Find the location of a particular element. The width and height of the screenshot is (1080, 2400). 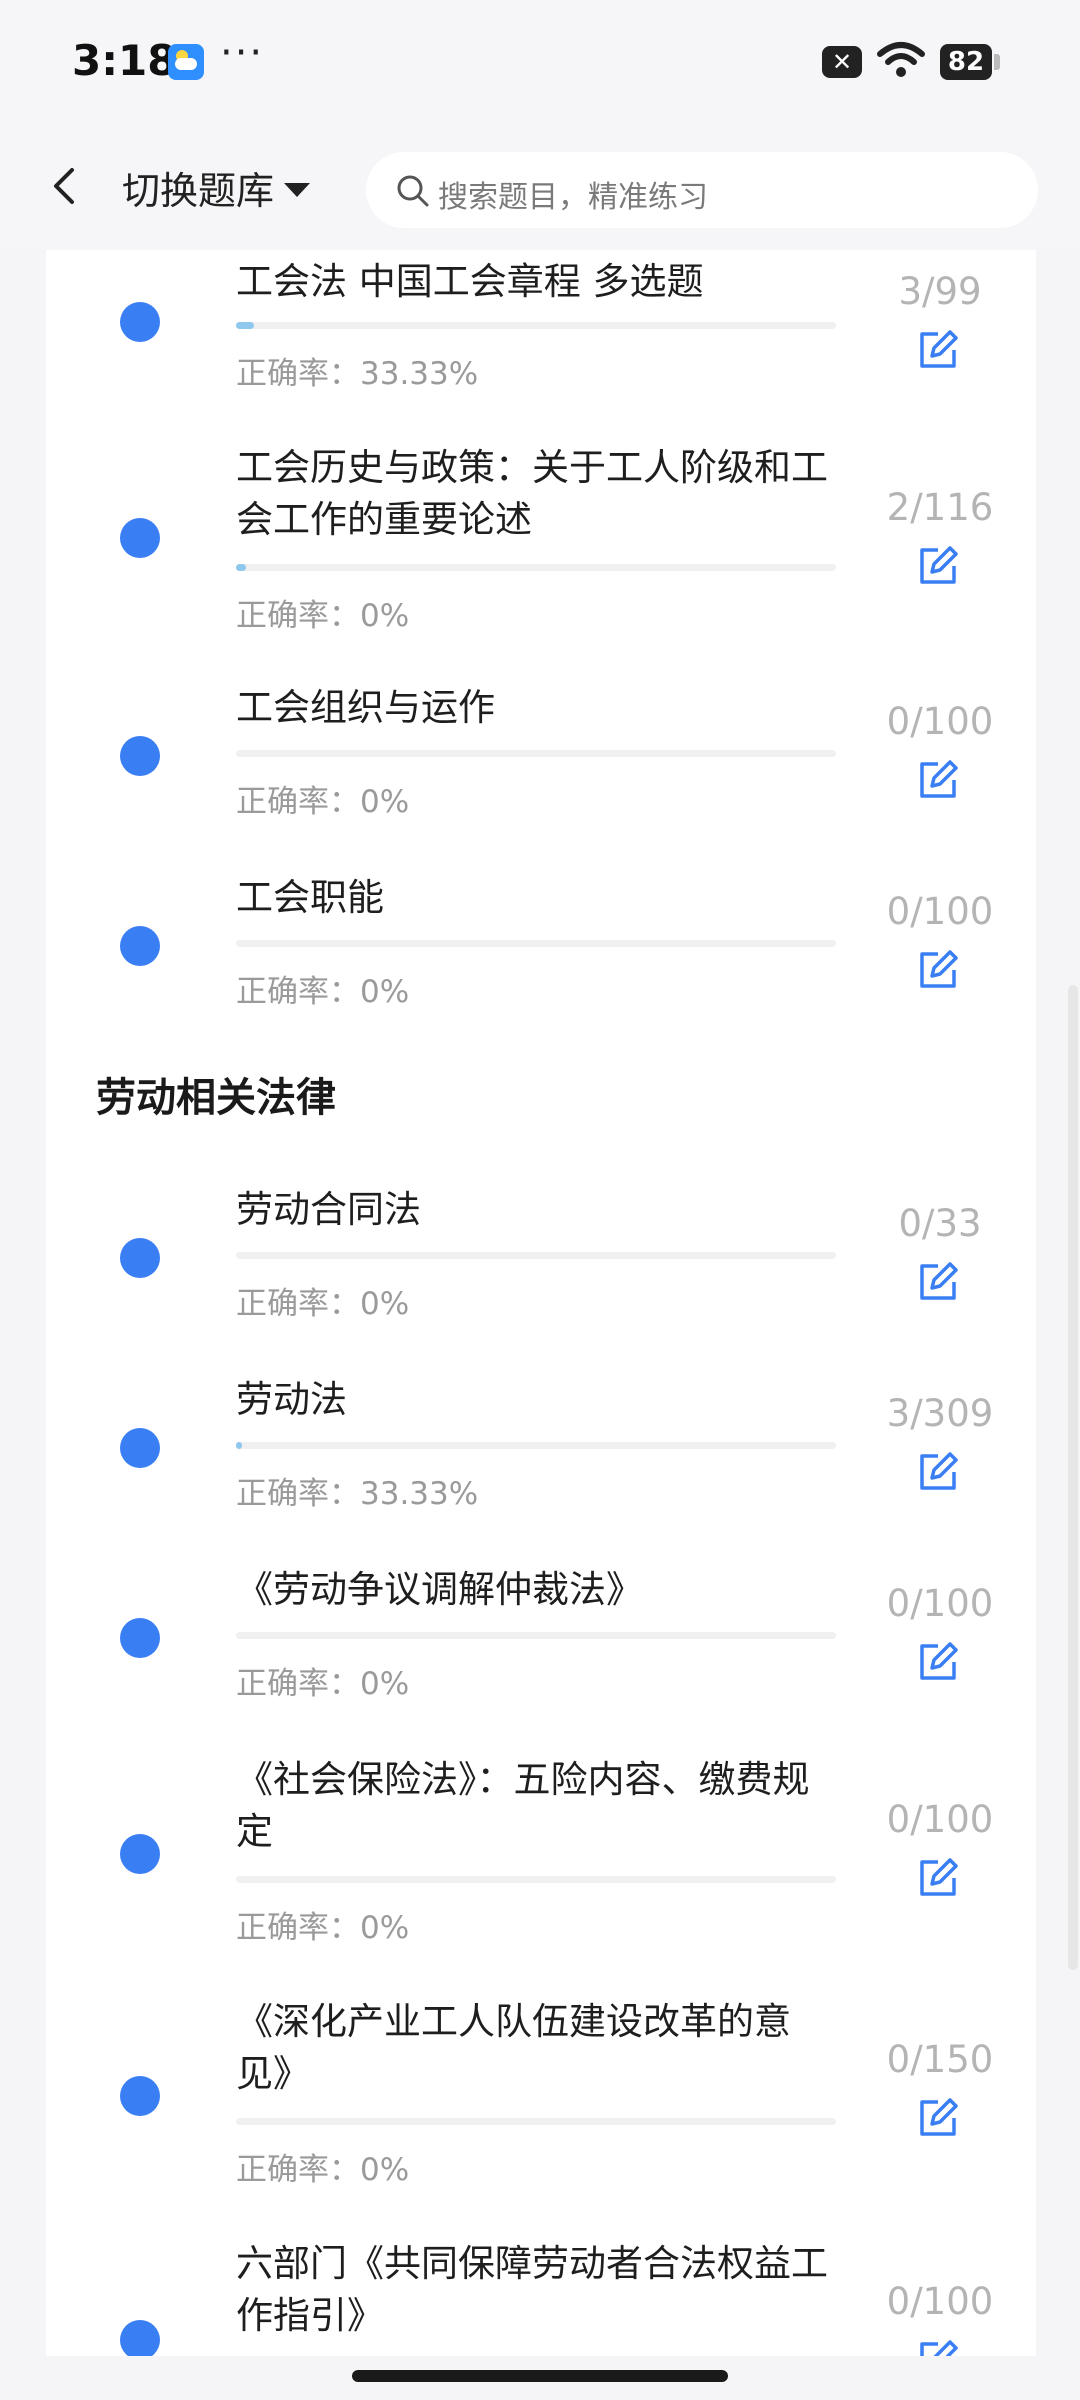

status-time: 3:18 is located at coordinates (124, 60).